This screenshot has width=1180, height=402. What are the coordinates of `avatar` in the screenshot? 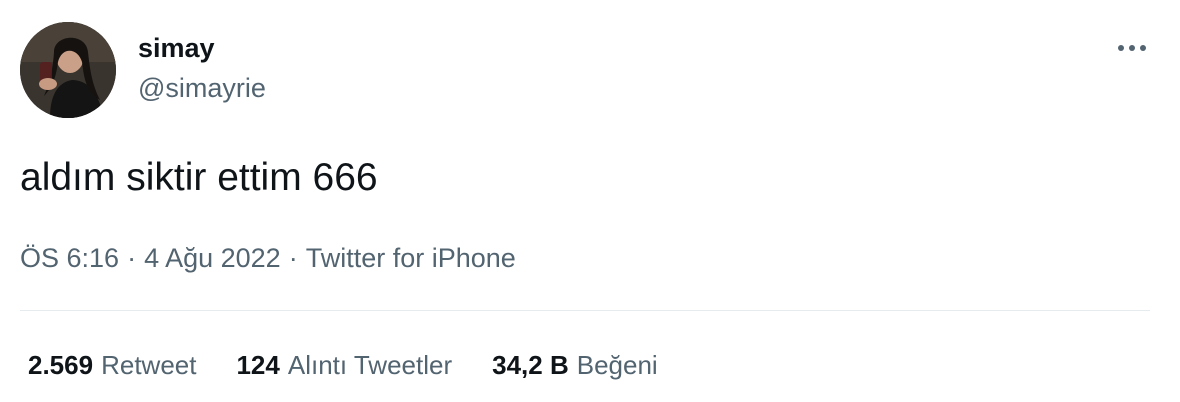 It's located at (68, 70).